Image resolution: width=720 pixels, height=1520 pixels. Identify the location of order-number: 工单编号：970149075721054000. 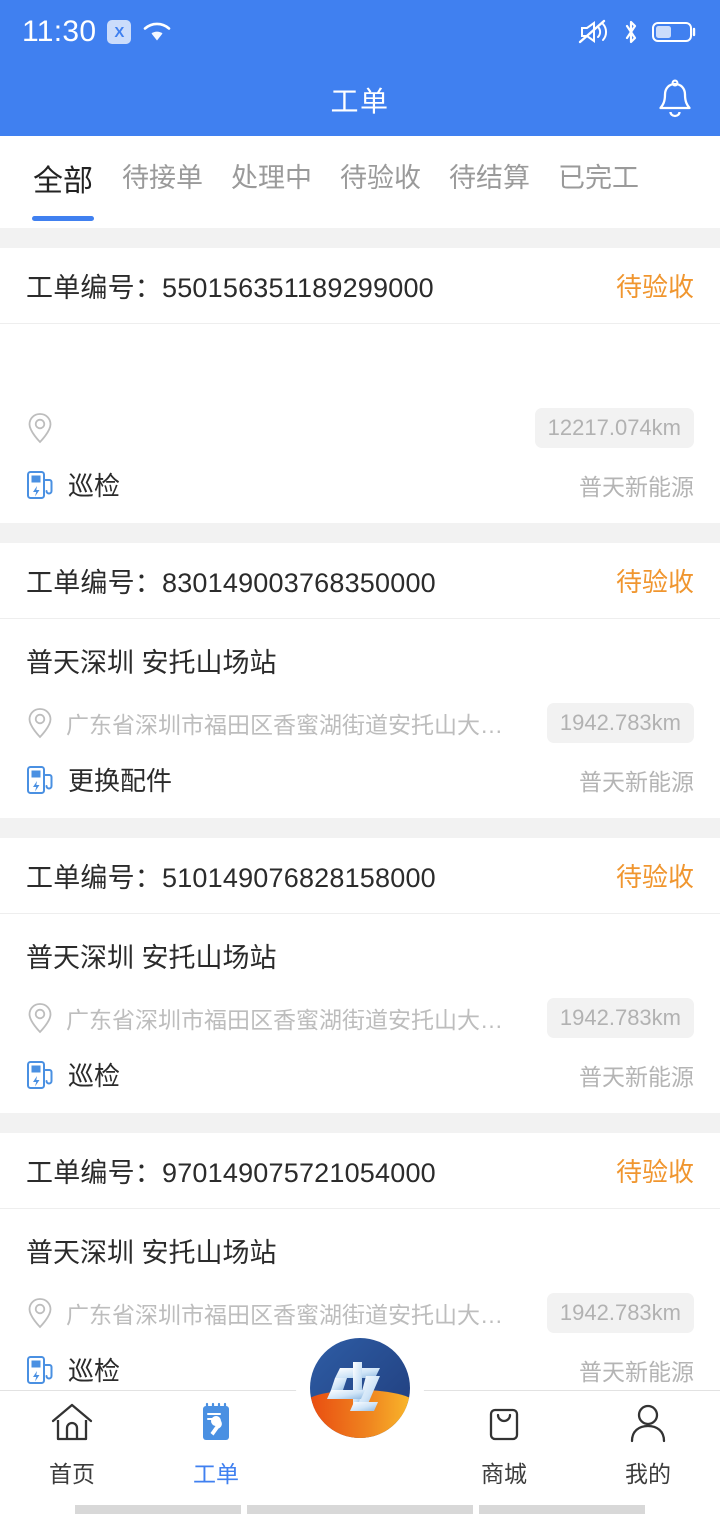
(231, 1170).